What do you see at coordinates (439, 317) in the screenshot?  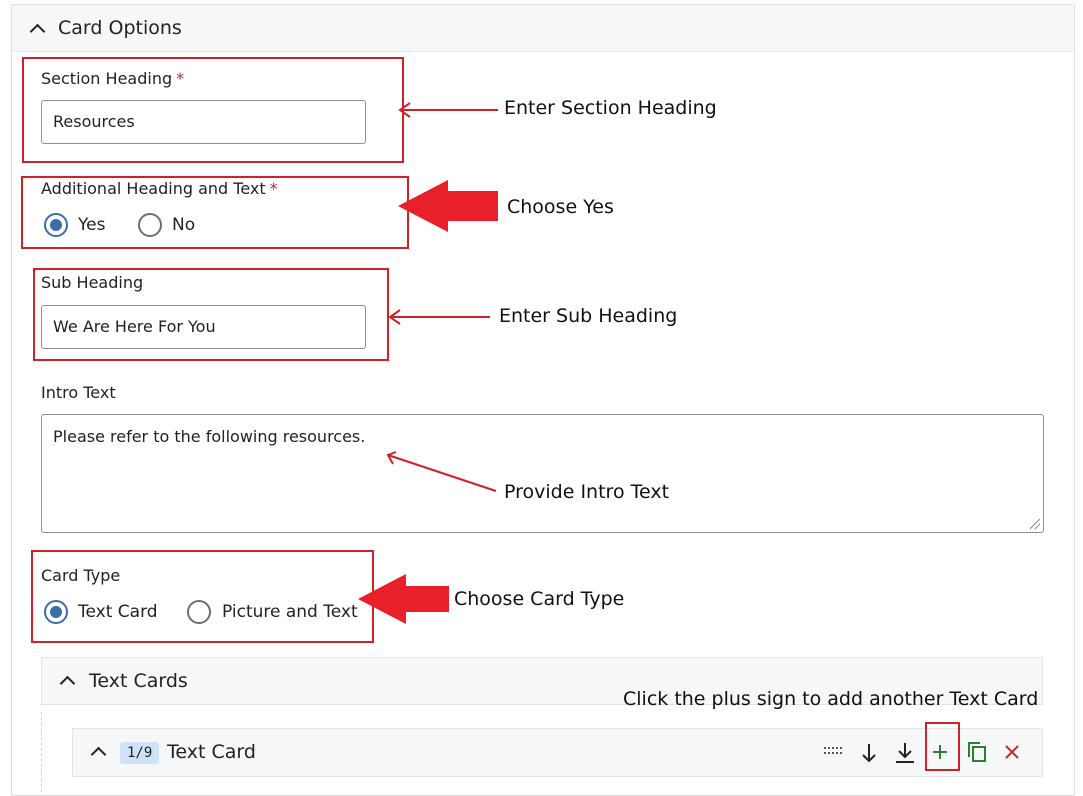 I see `arrow-sub-heading-icon` at bounding box center [439, 317].